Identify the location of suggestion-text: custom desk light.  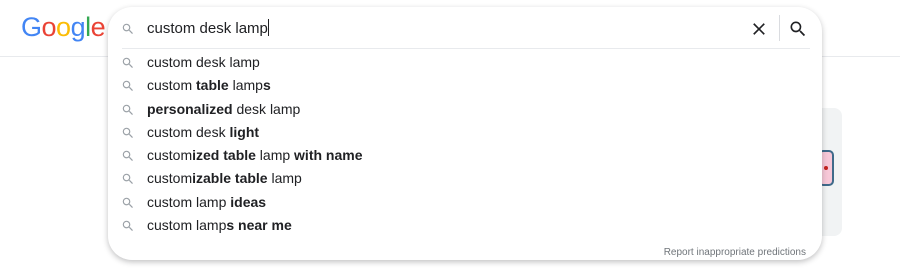
(203, 132).